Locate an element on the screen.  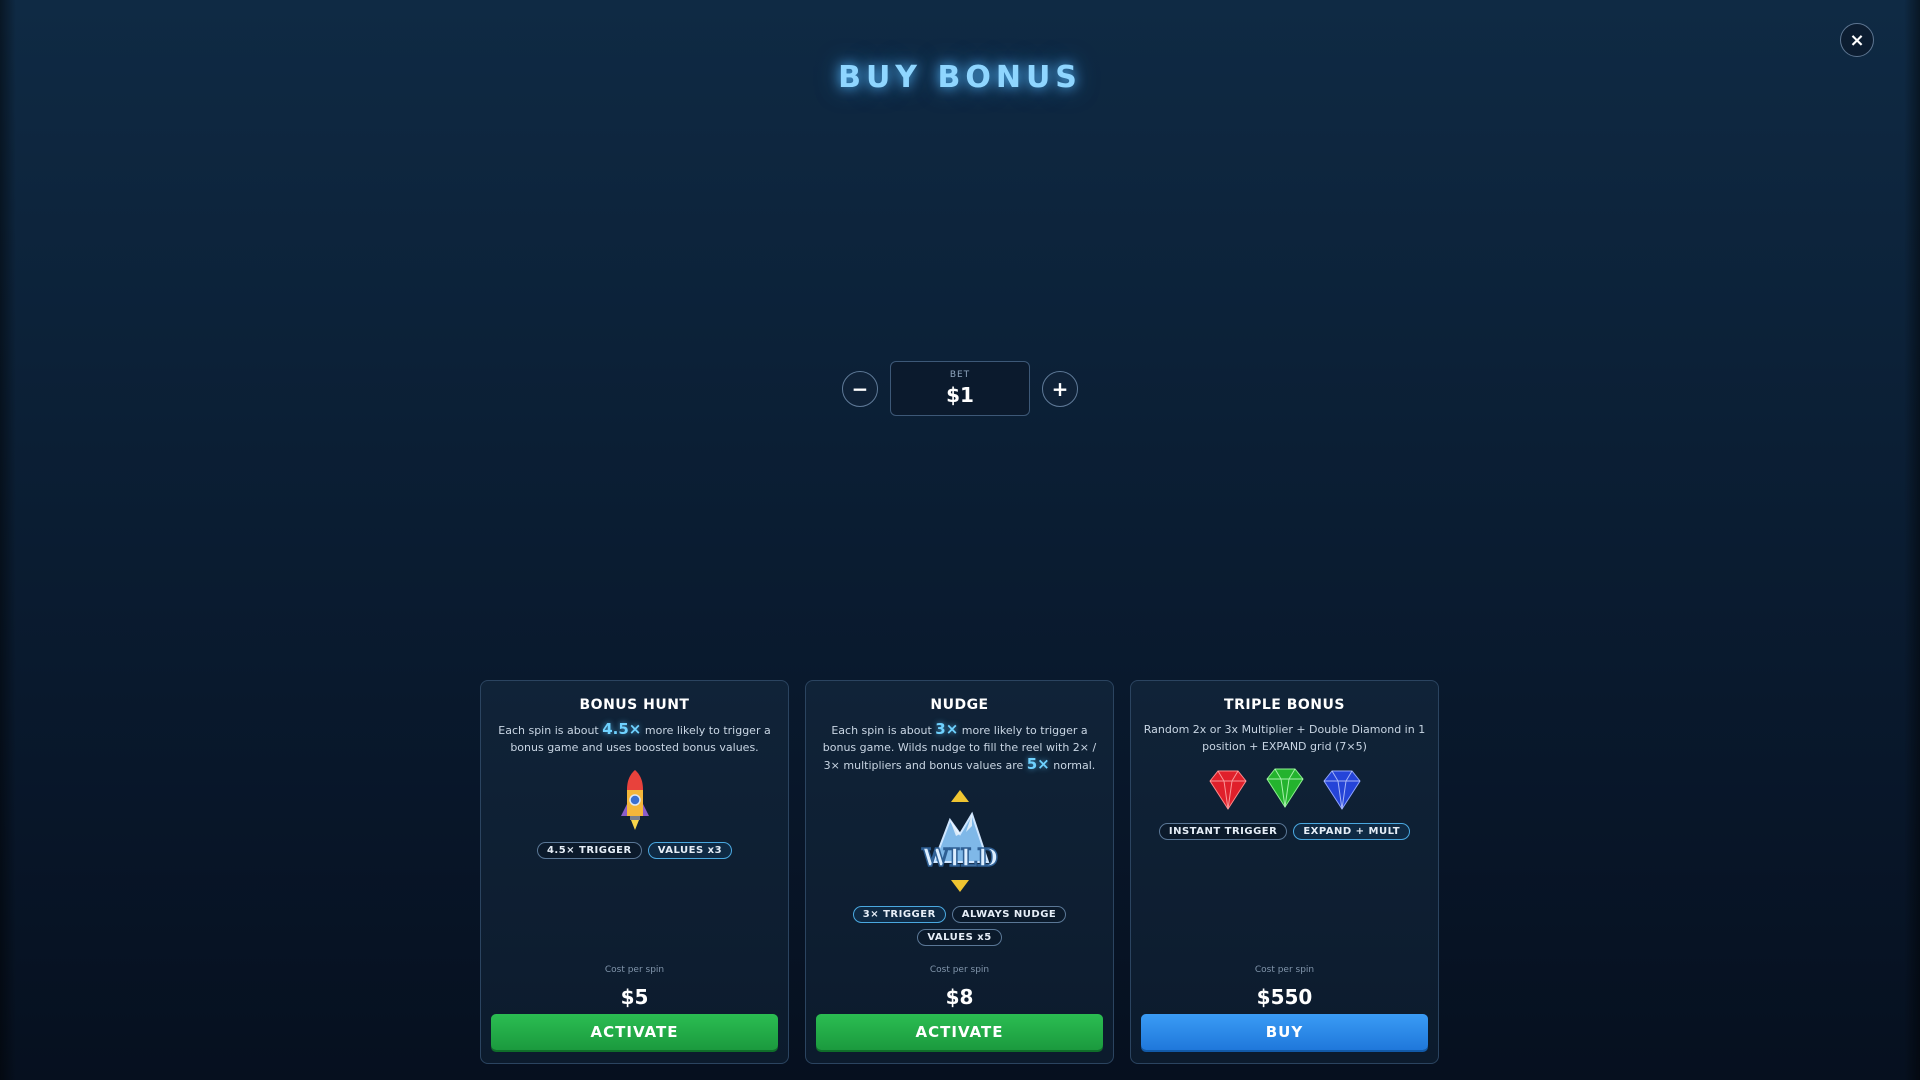
increase-bet-button: + is located at coordinates (1060, 388).